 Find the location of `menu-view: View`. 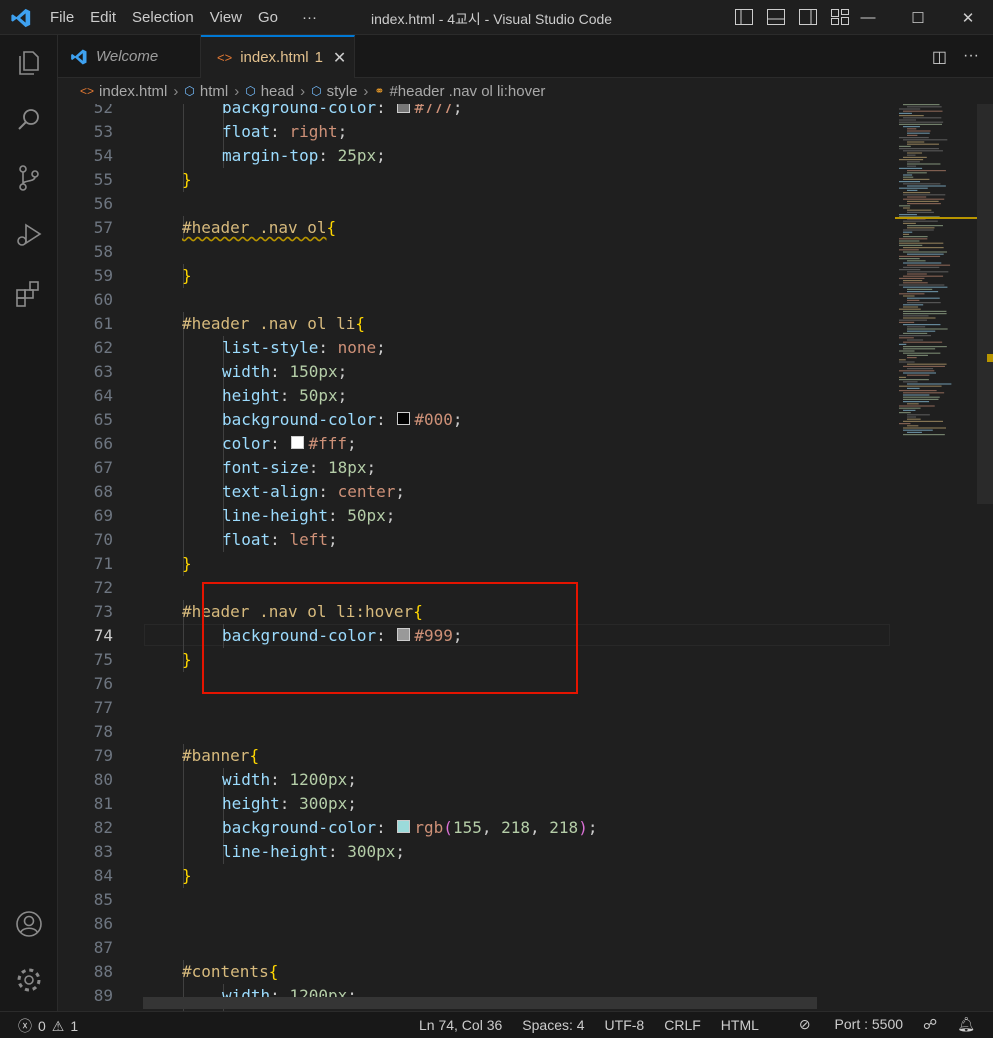

menu-view: View is located at coordinates (226, 17).